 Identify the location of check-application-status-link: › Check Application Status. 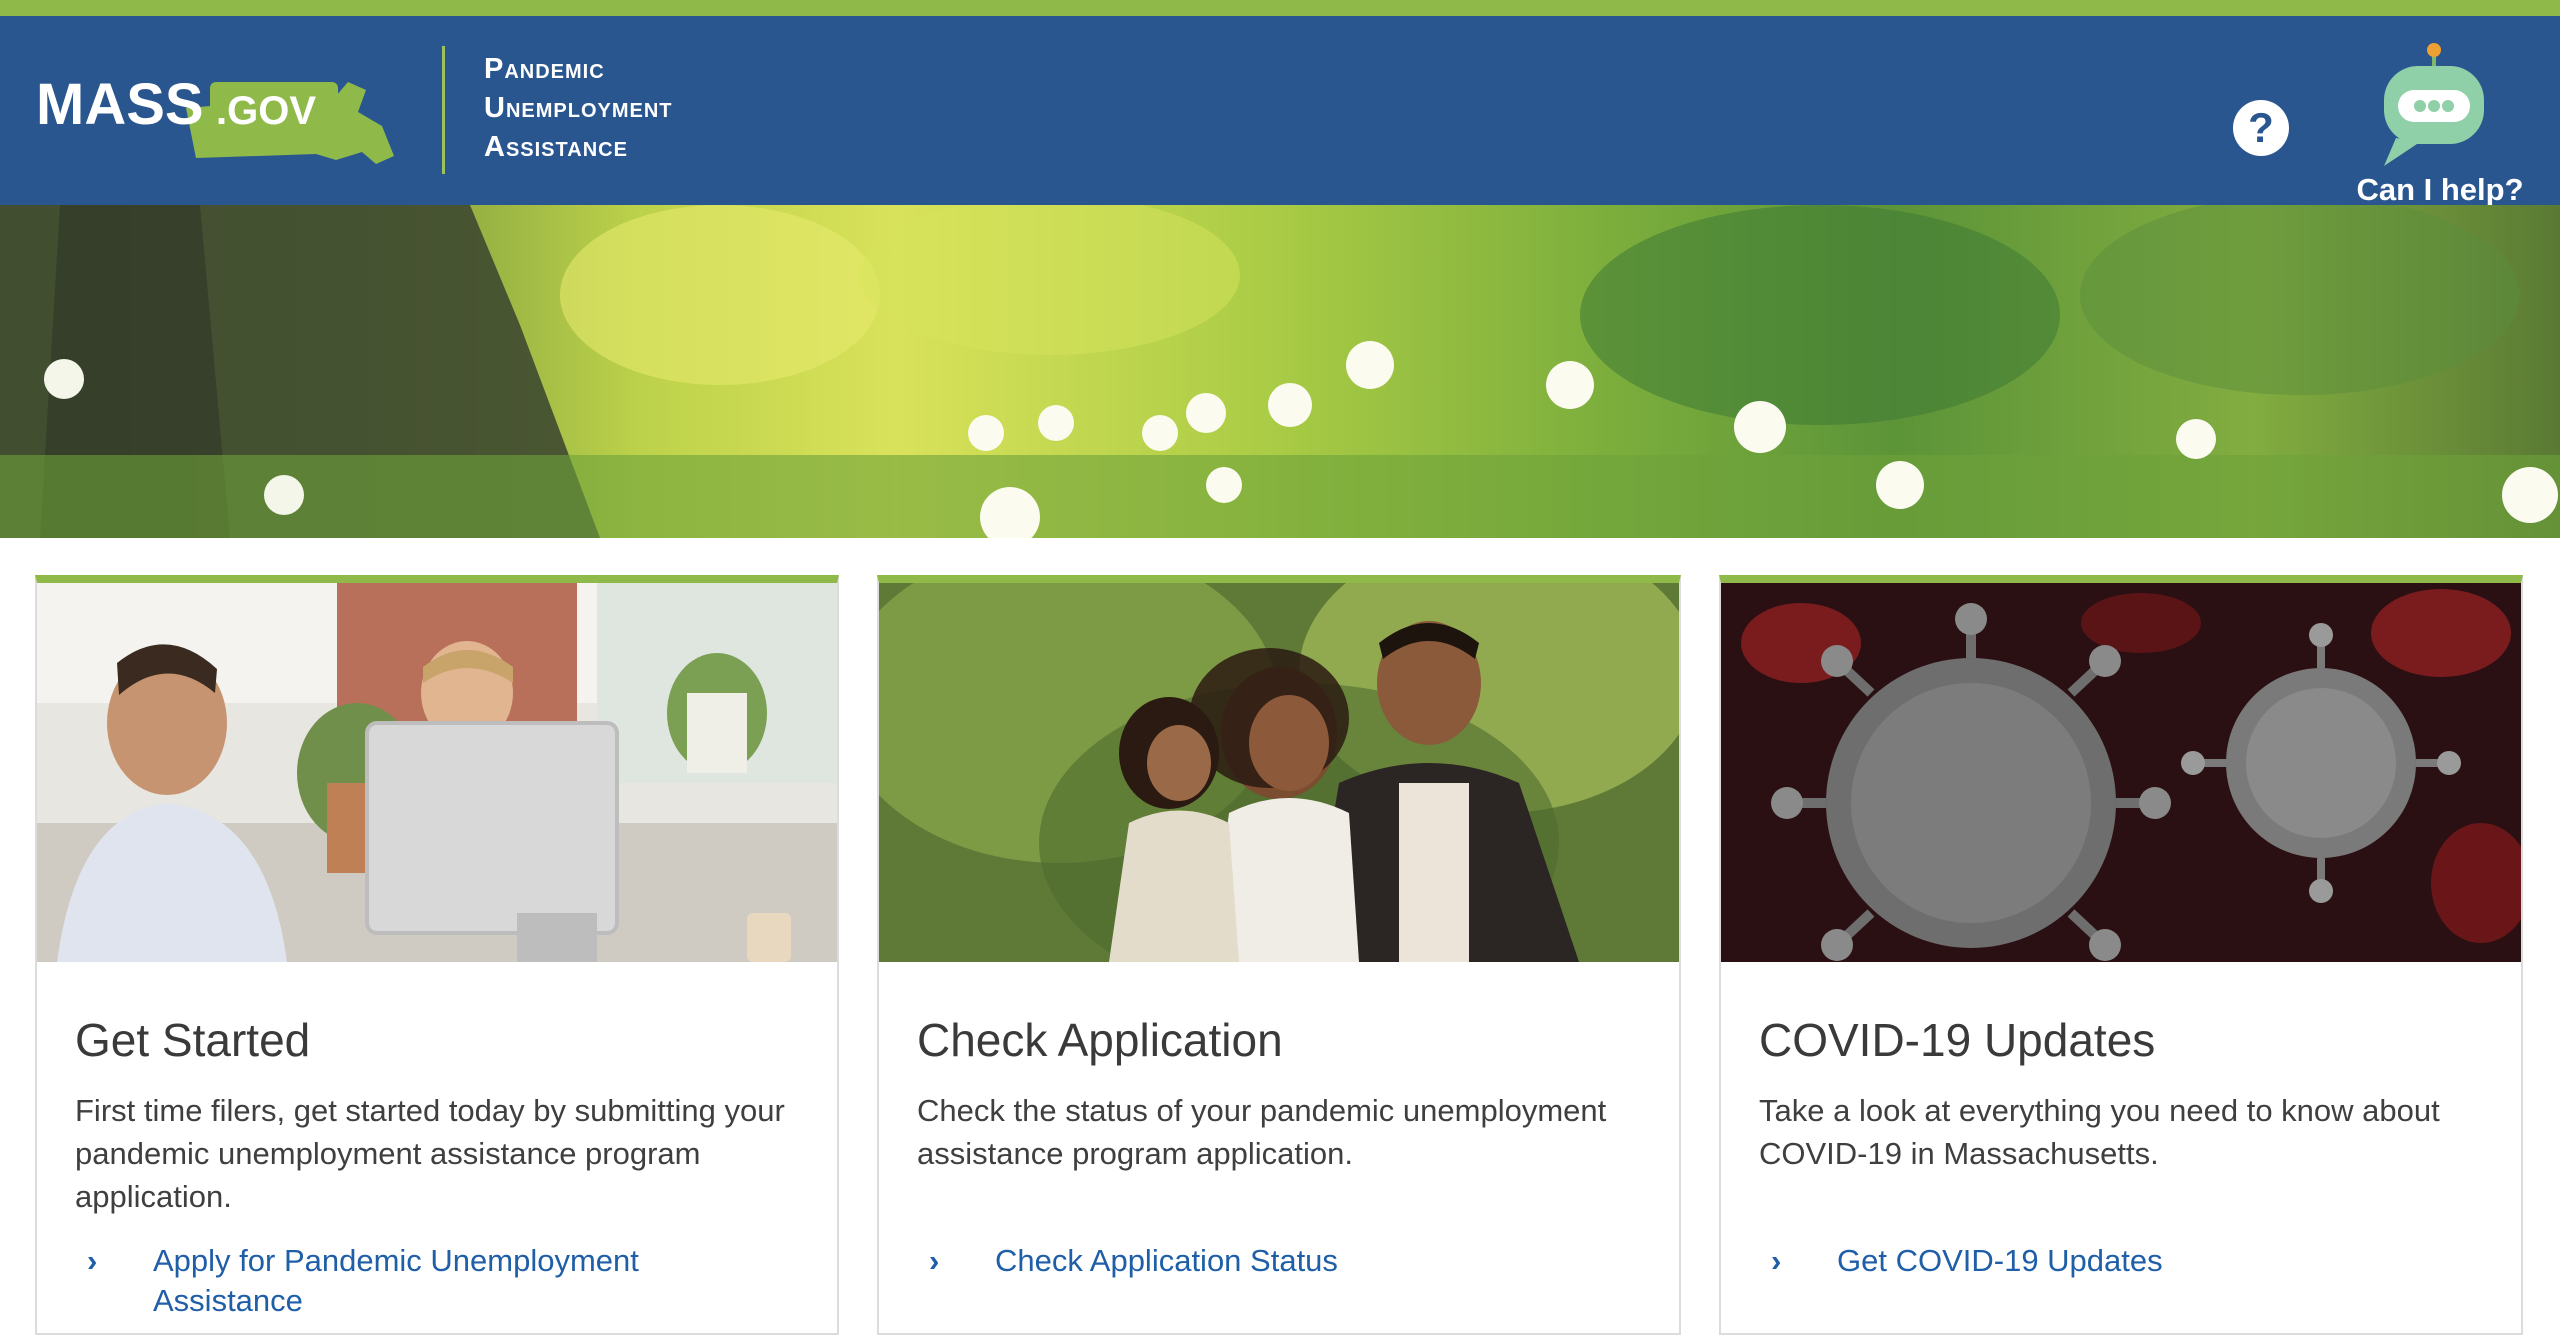
(1262, 1261).